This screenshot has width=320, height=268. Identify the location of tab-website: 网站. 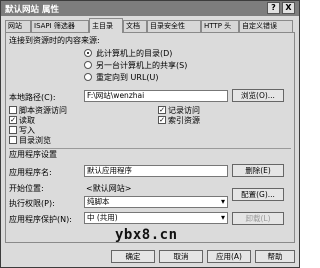
(18, 26).